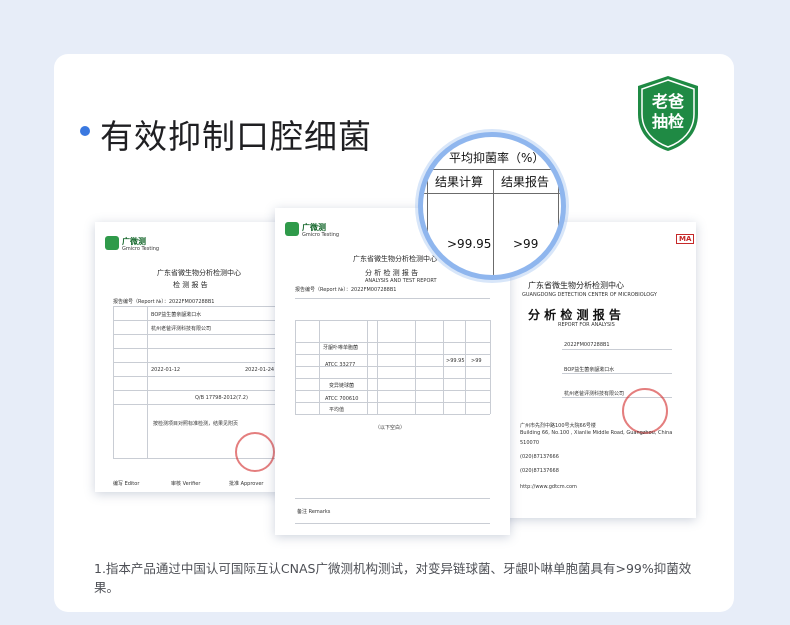  I want to click on laoba-badge: 老爸 抽检, so click(668, 113).